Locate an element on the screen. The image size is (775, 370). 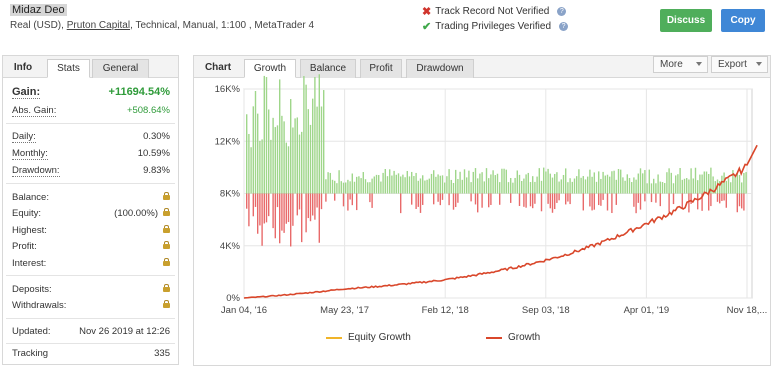
legend-growth: Growth is located at coordinates (513, 337).